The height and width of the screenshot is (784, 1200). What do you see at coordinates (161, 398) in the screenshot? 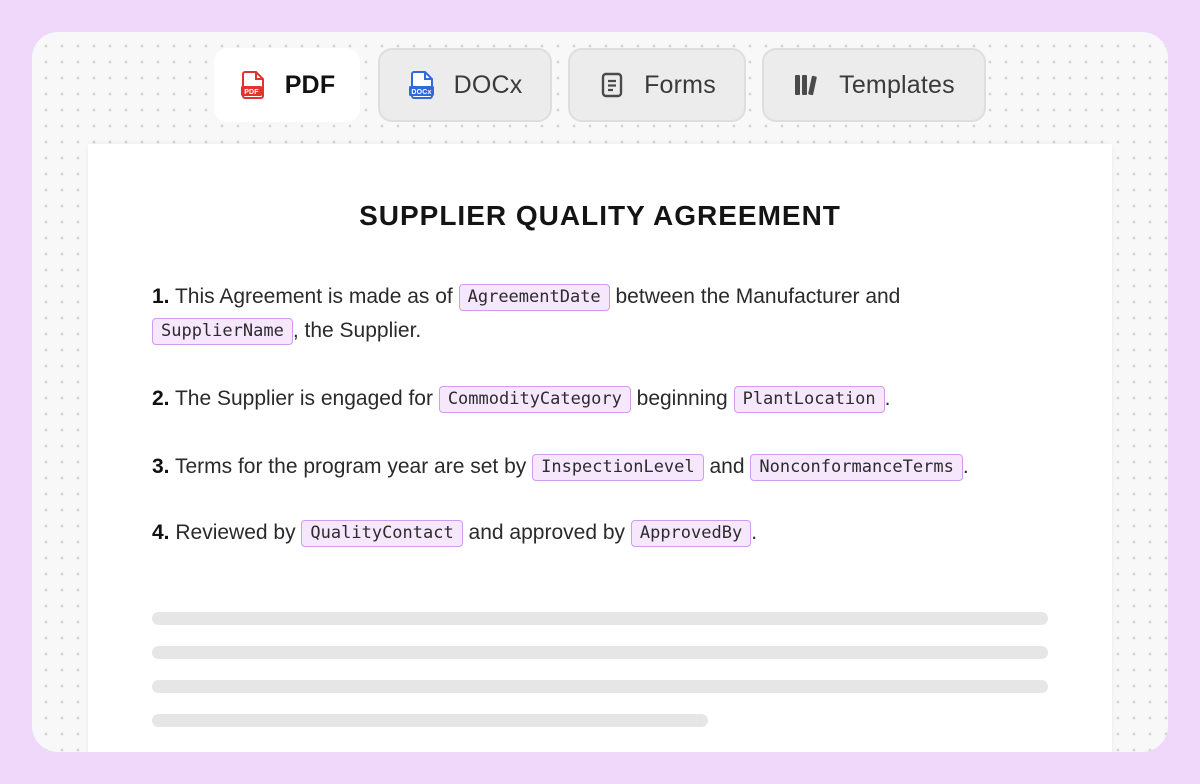
I see `clause-number: 2.` at bounding box center [161, 398].